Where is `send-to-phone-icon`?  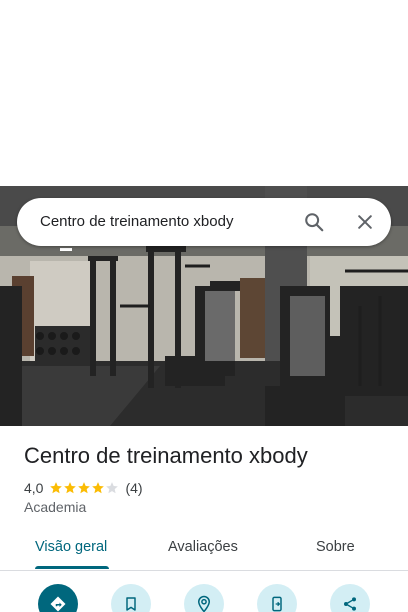
send-to-phone-icon is located at coordinates (277, 604).